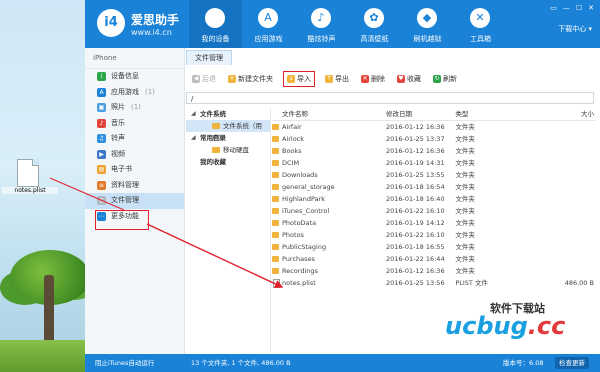 The height and width of the screenshot is (372, 600). Describe the element at coordinates (134, 155) in the screenshot. I see `sidebar-item-5: ▶ 视频` at that location.